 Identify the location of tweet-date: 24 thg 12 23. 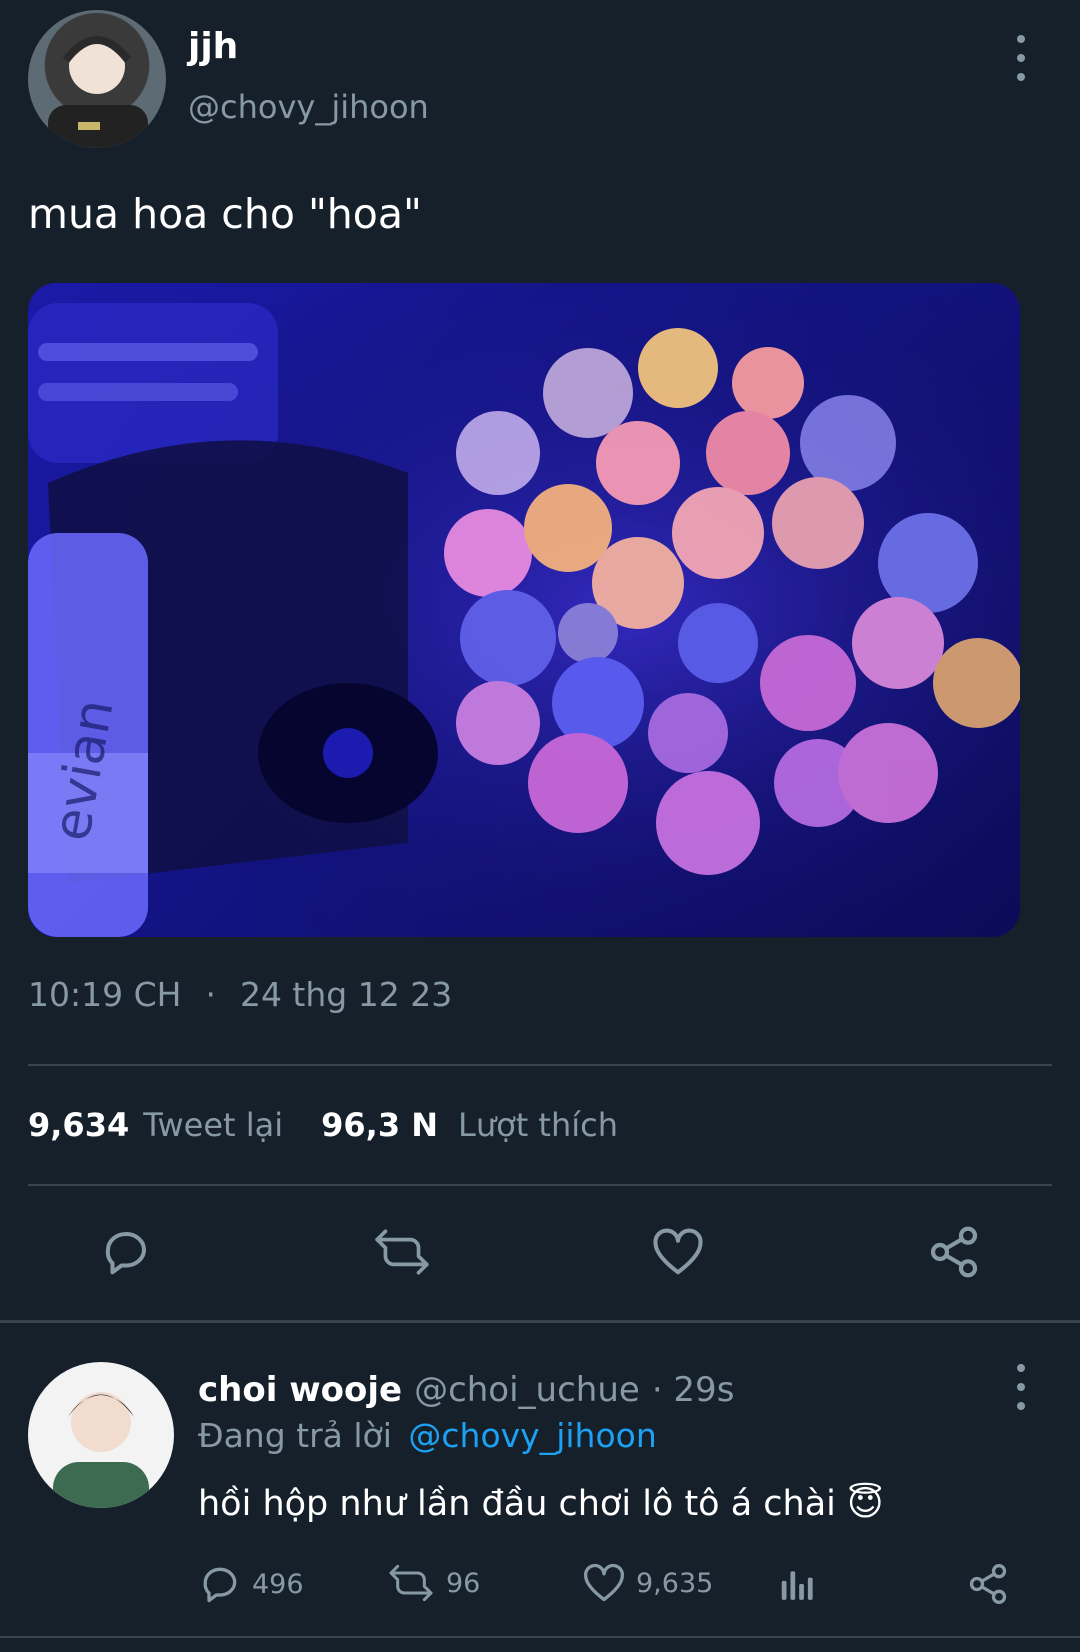
(346, 994).